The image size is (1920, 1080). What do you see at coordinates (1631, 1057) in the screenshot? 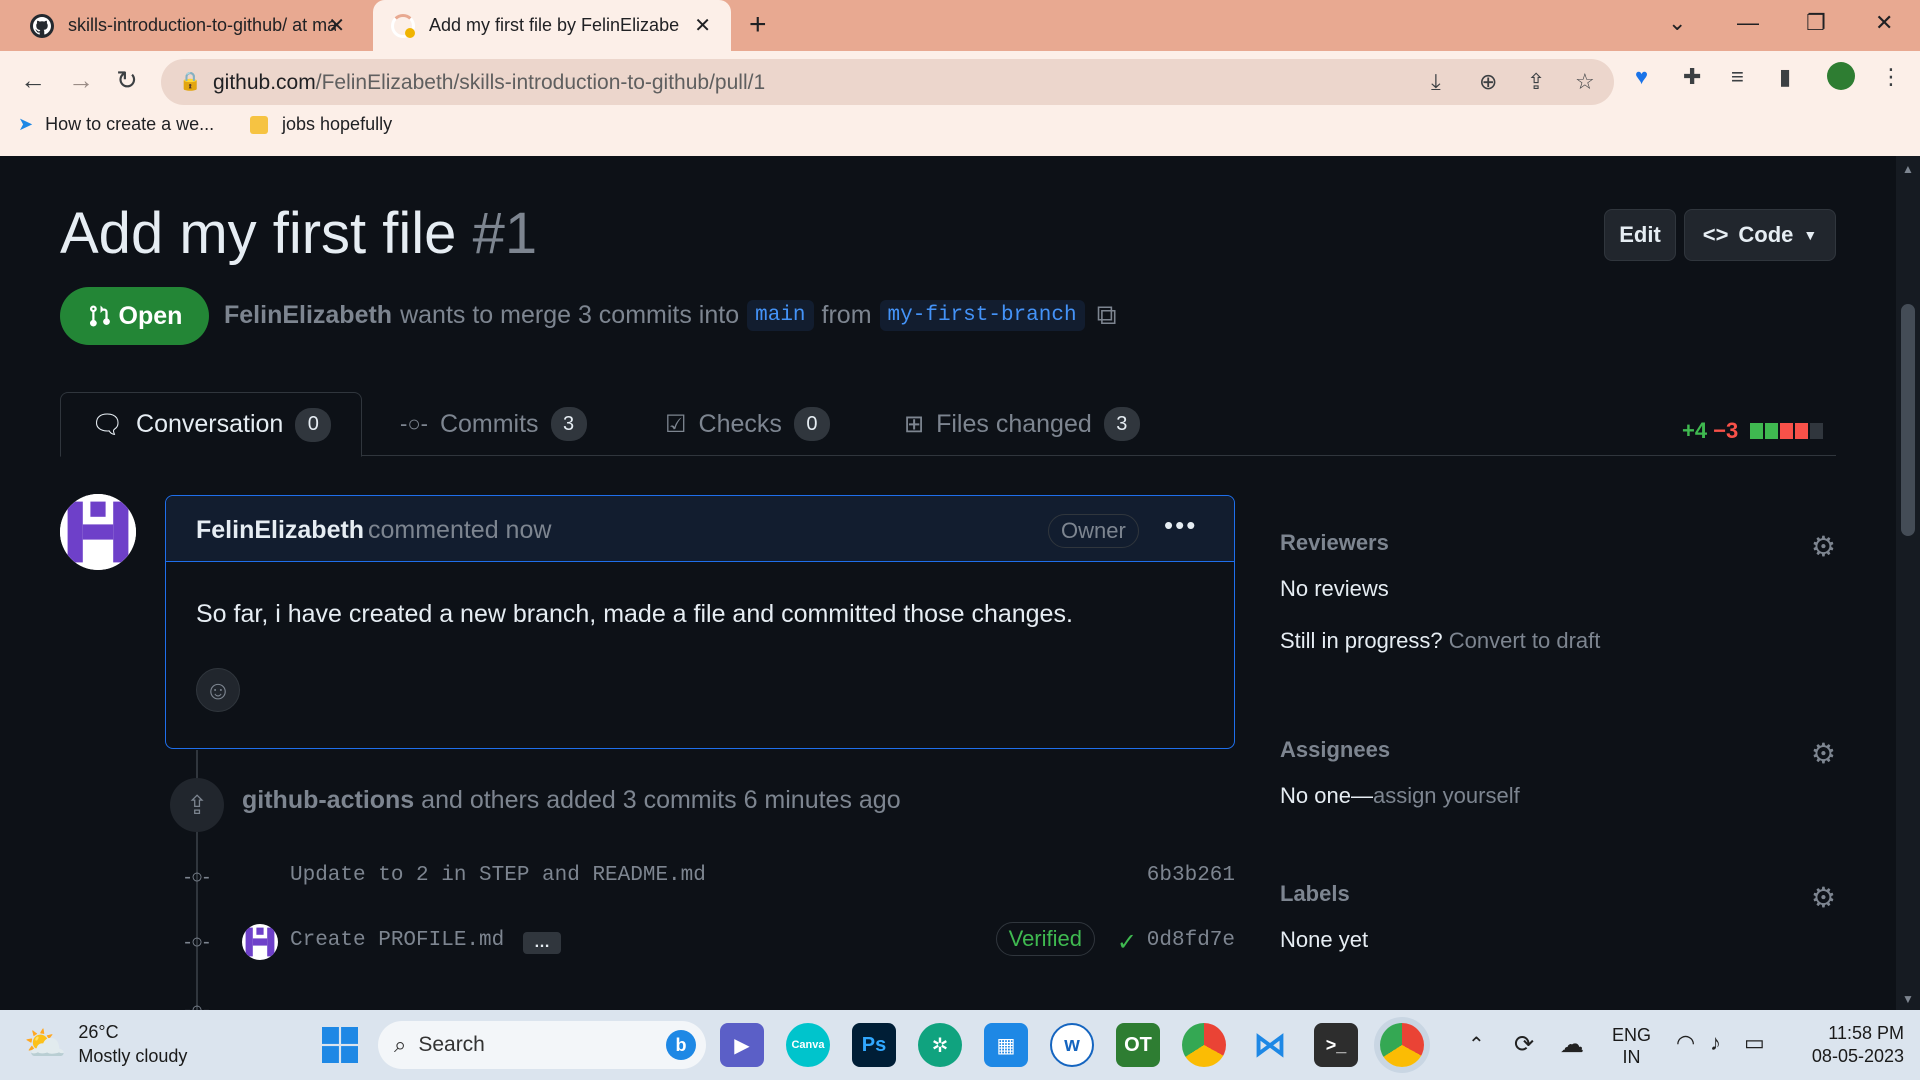
I see `region-code: IN` at bounding box center [1631, 1057].